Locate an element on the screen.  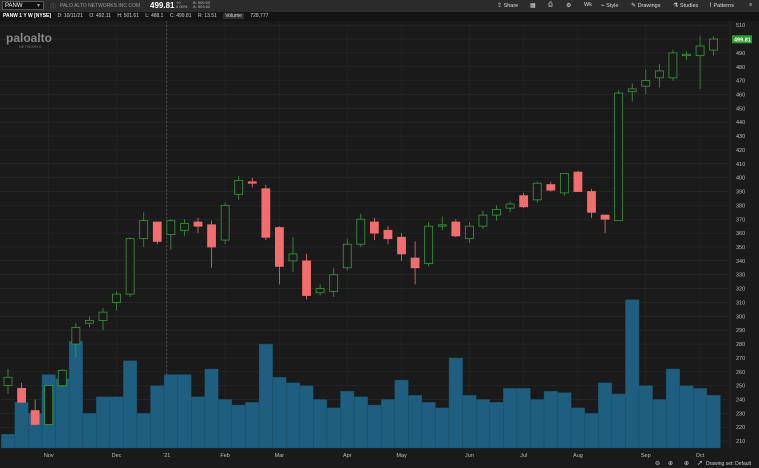
symbol-value: PANW is located at coordinates (14, 6).